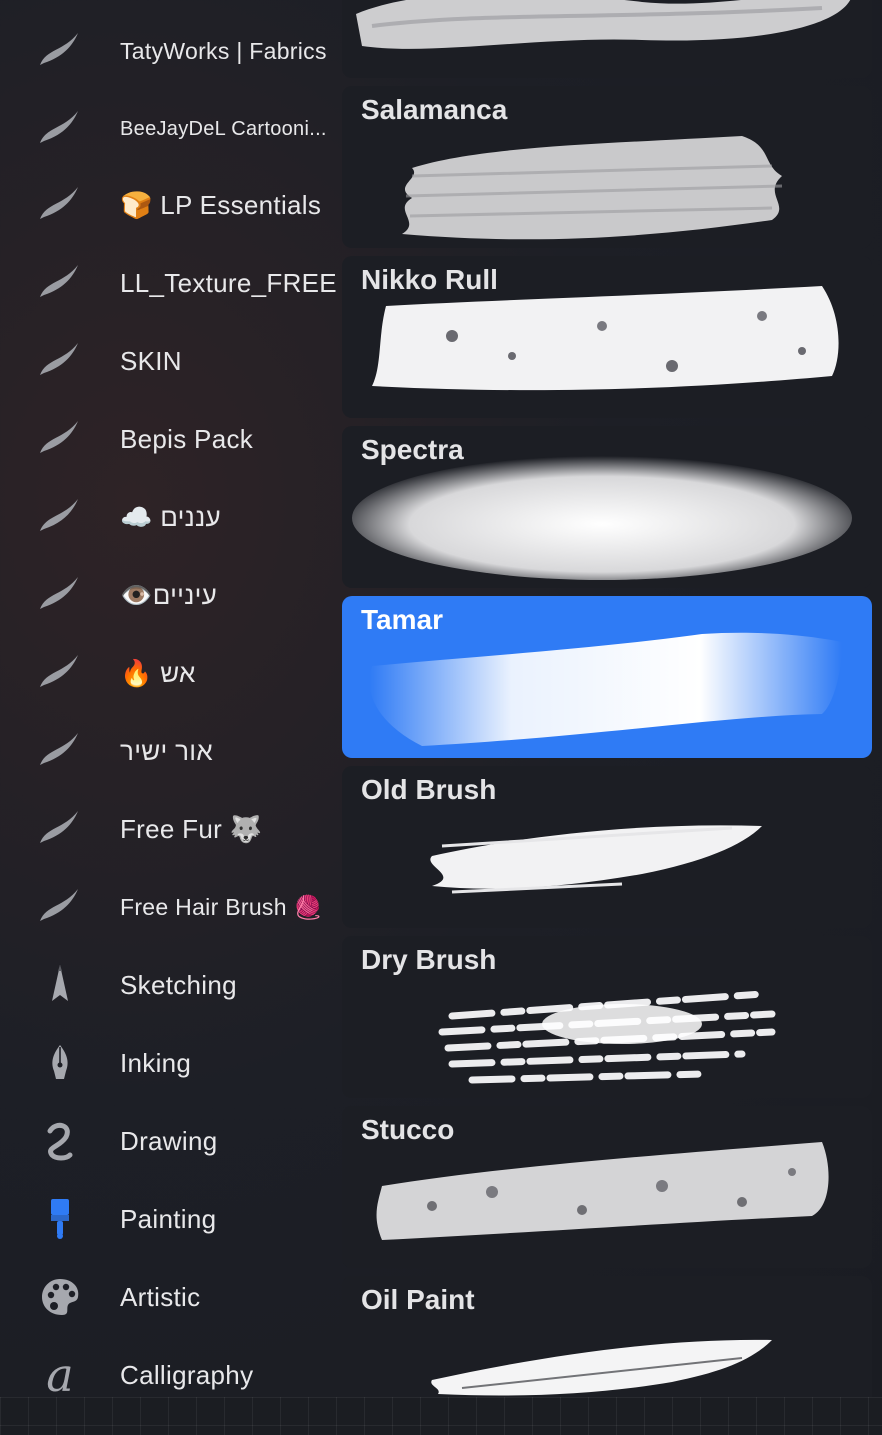  What do you see at coordinates (223, 50) in the screenshot?
I see `brush-set-label: TatyWorks | Fabrics` at bounding box center [223, 50].